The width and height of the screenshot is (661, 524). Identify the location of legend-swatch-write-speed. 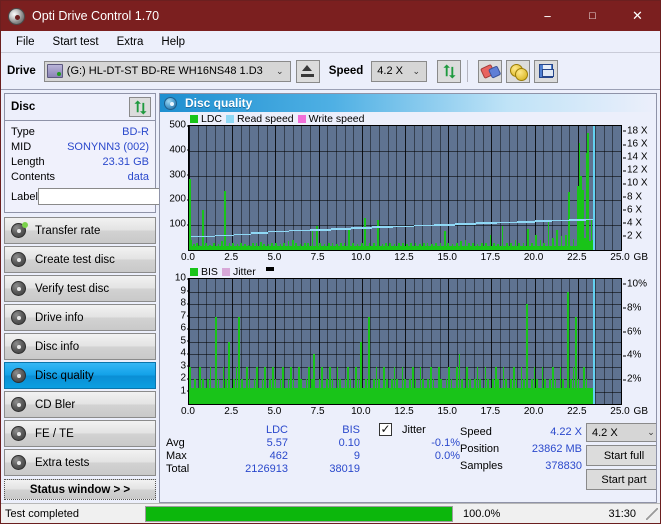
(301, 118).